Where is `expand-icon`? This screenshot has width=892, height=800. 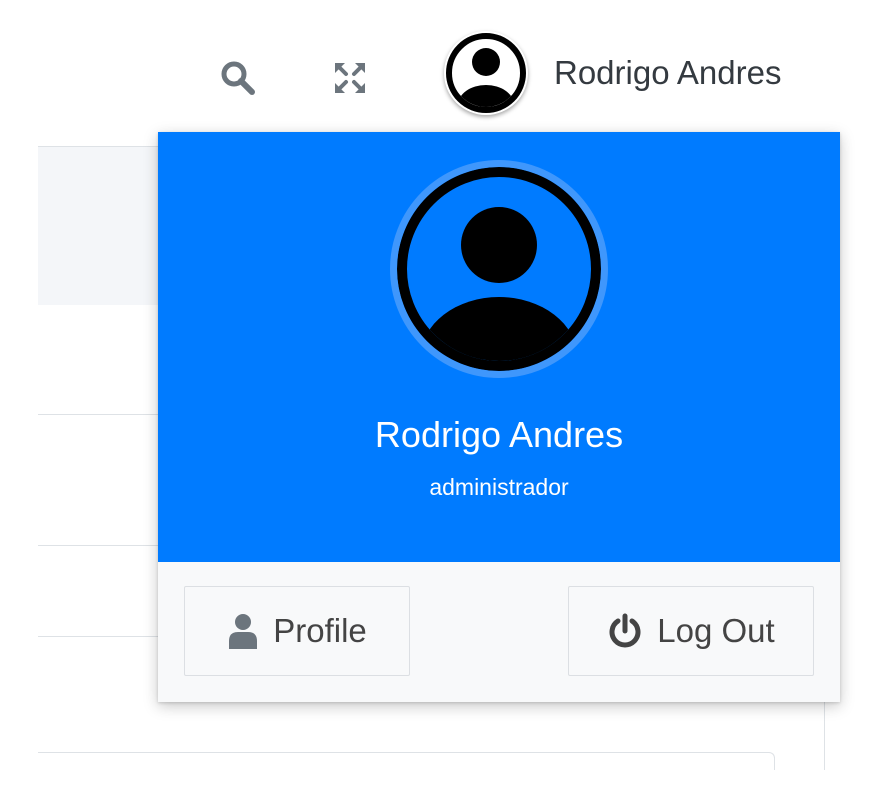 expand-icon is located at coordinates (350, 78).